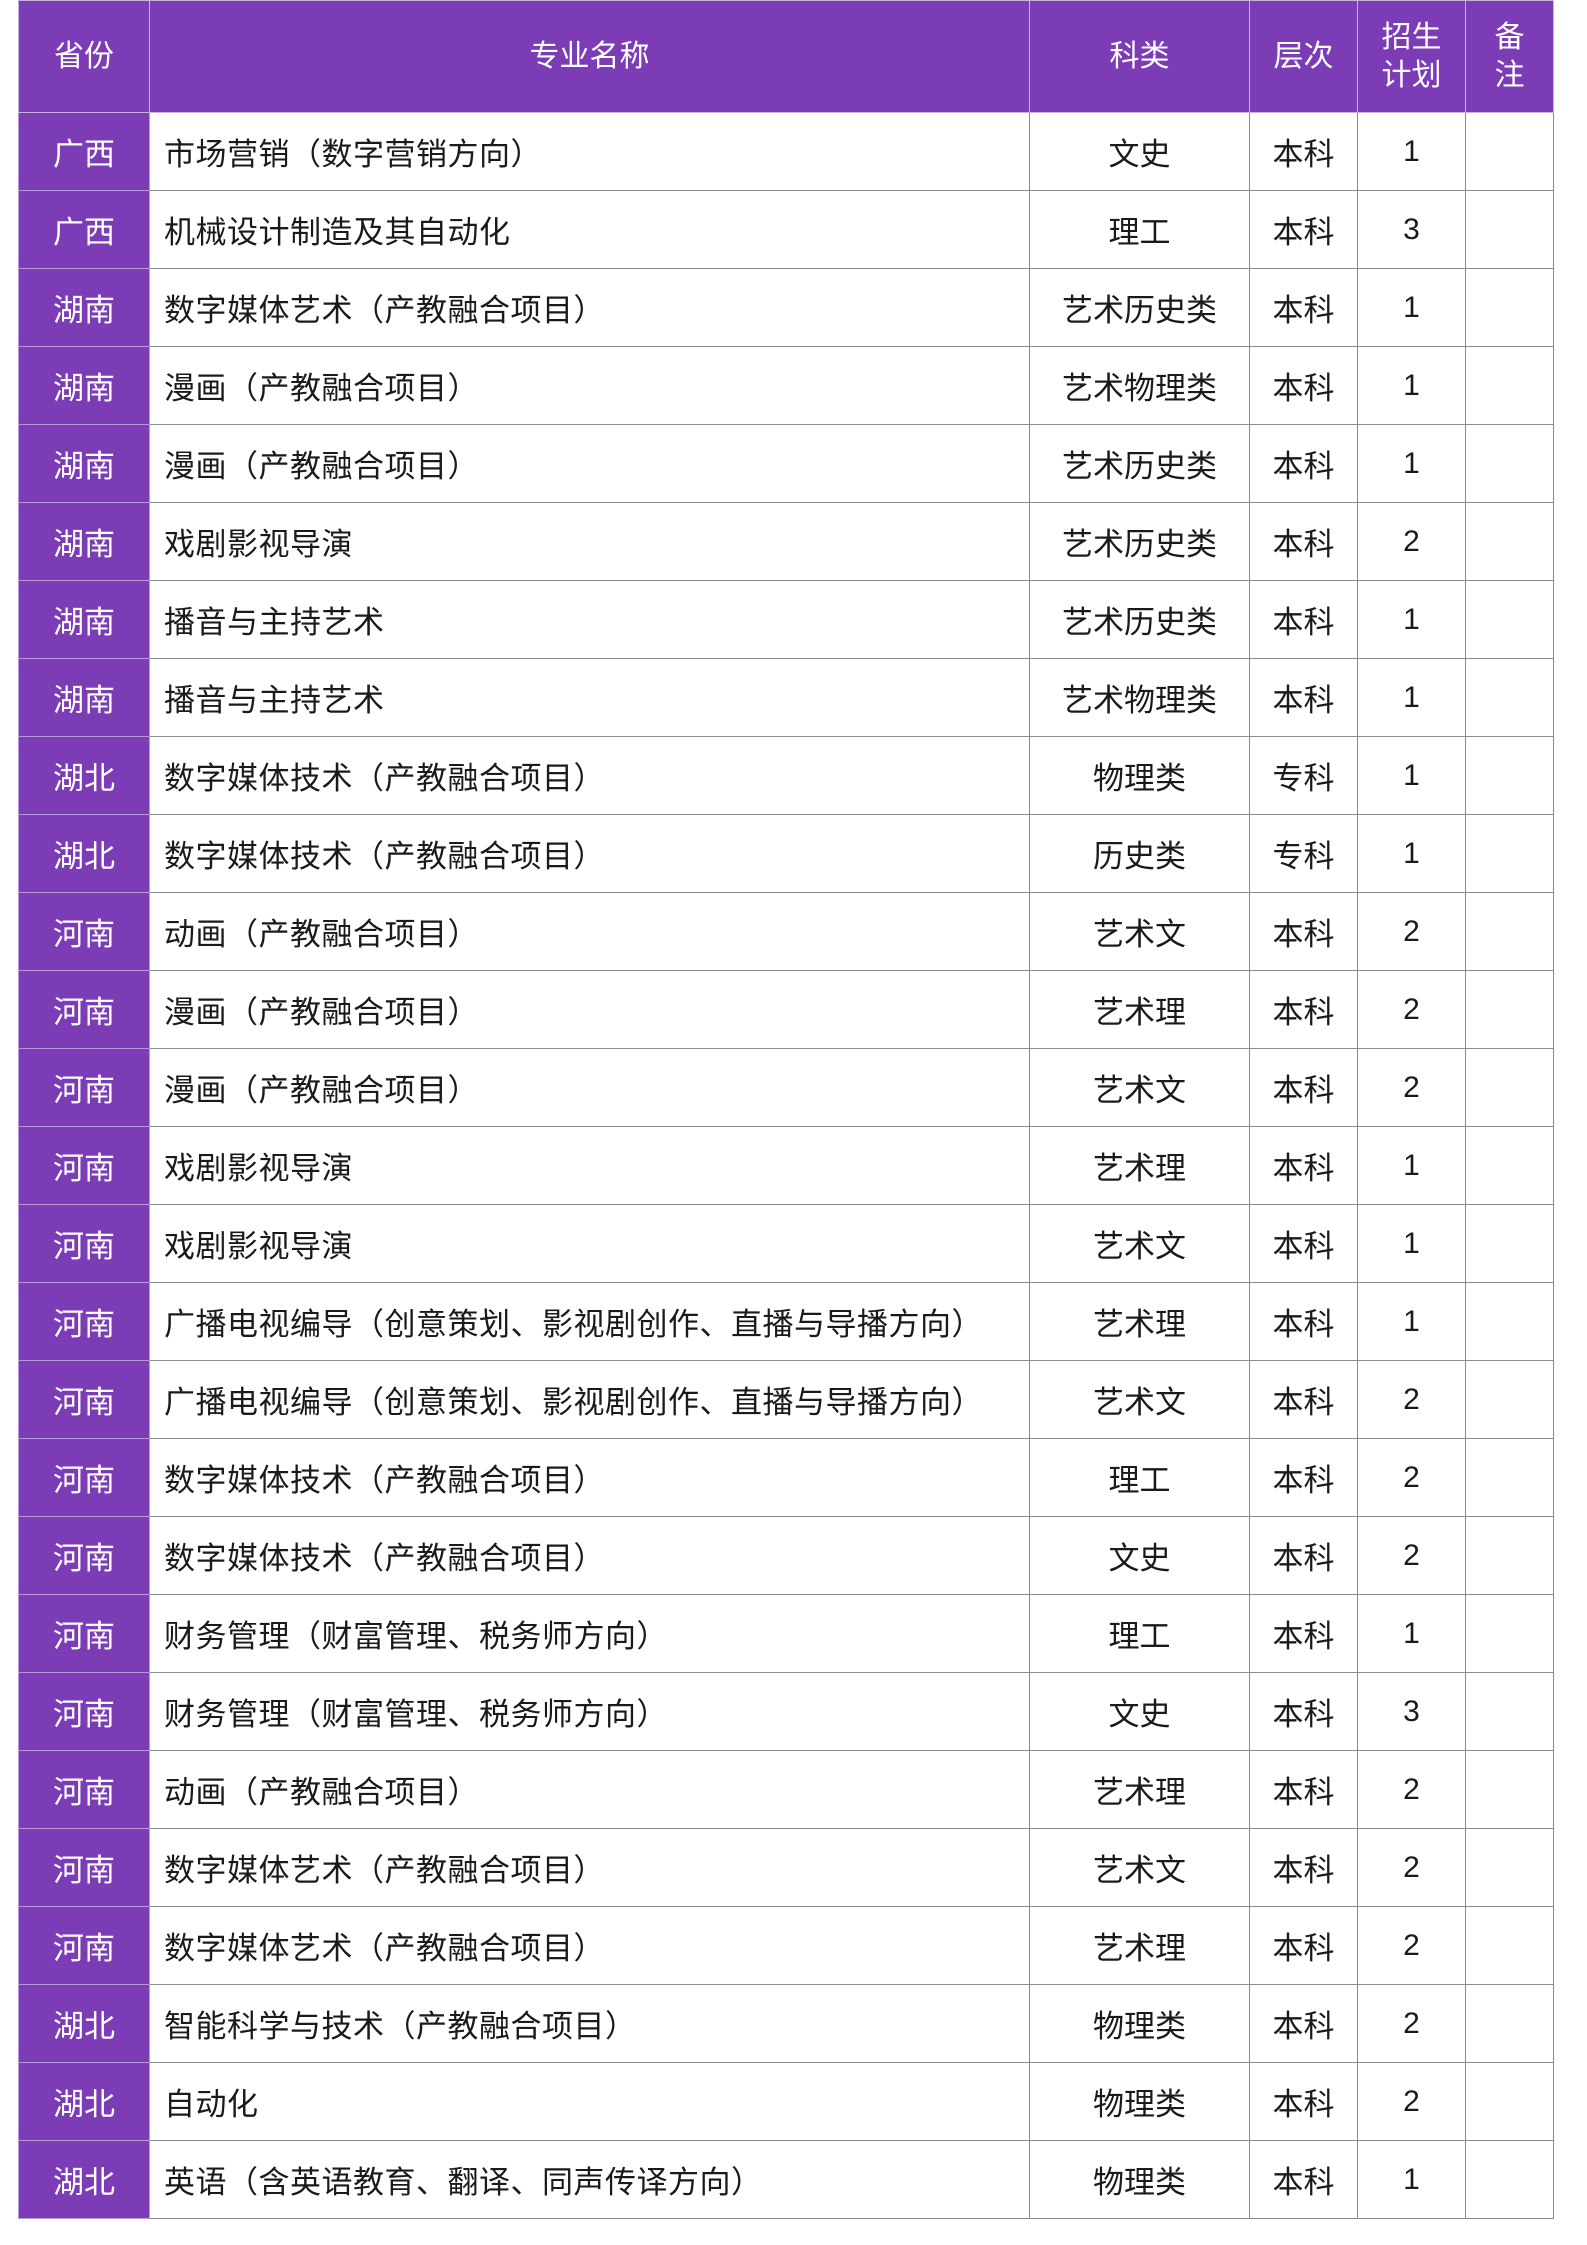 Image resolution: width=1587 pixels, height=2245 pixels. Describe the element at coordinates (1139, 151) in the screenshot. I see `category-cell: 文史` at that location.